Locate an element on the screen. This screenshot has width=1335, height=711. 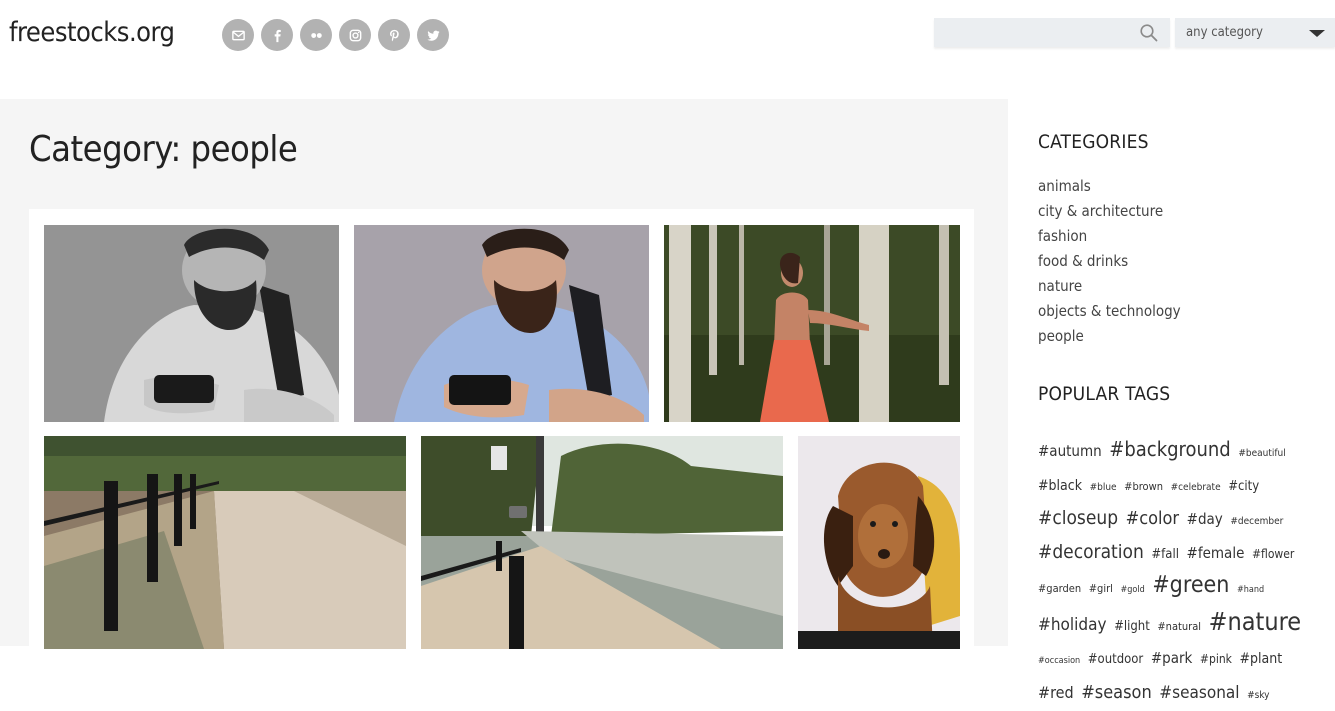
flickr-icon is located at coordinates (316, 35).